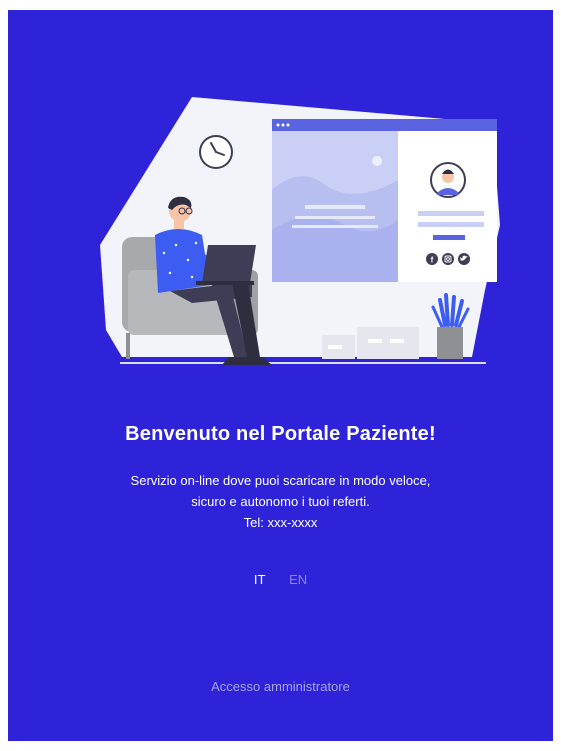 Image resolution: width=561 pixels, height=751 pixels. I want to click on browser-window: f, so click(384, 200).